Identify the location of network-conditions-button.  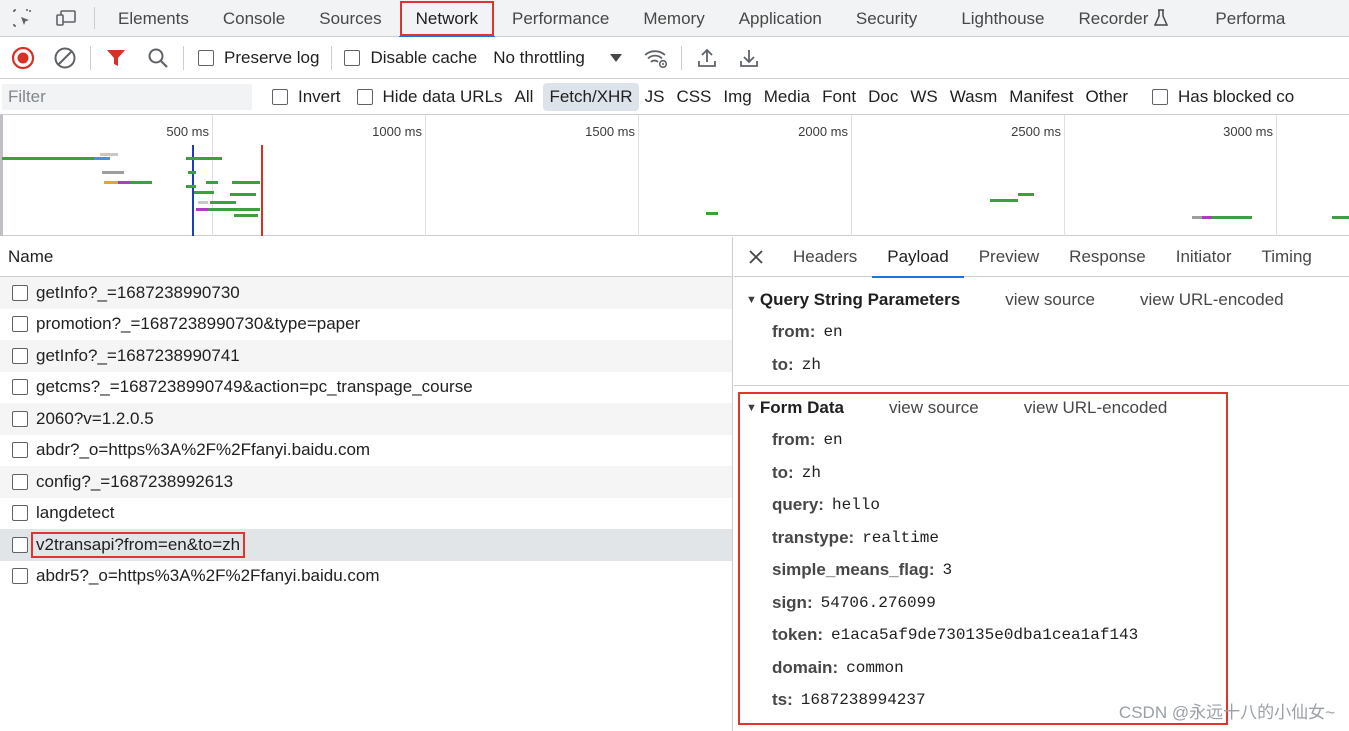
(656, 58).